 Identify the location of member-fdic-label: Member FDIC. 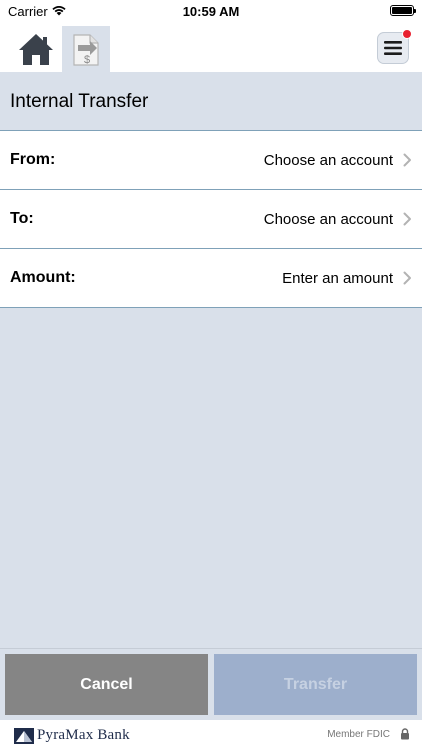
(358, 734).